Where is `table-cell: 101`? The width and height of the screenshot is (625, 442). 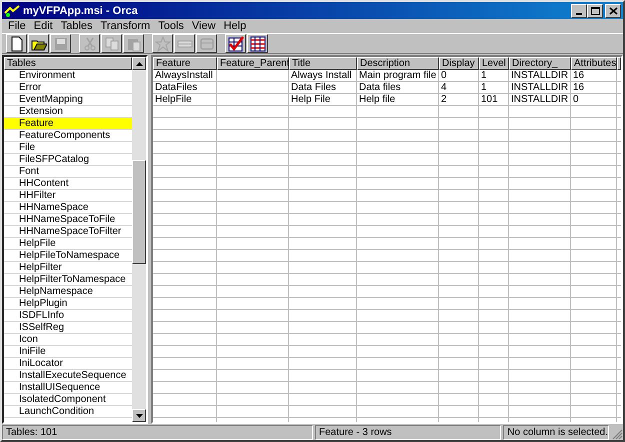 table-cell: 101 is located at coordinates (494, 100).